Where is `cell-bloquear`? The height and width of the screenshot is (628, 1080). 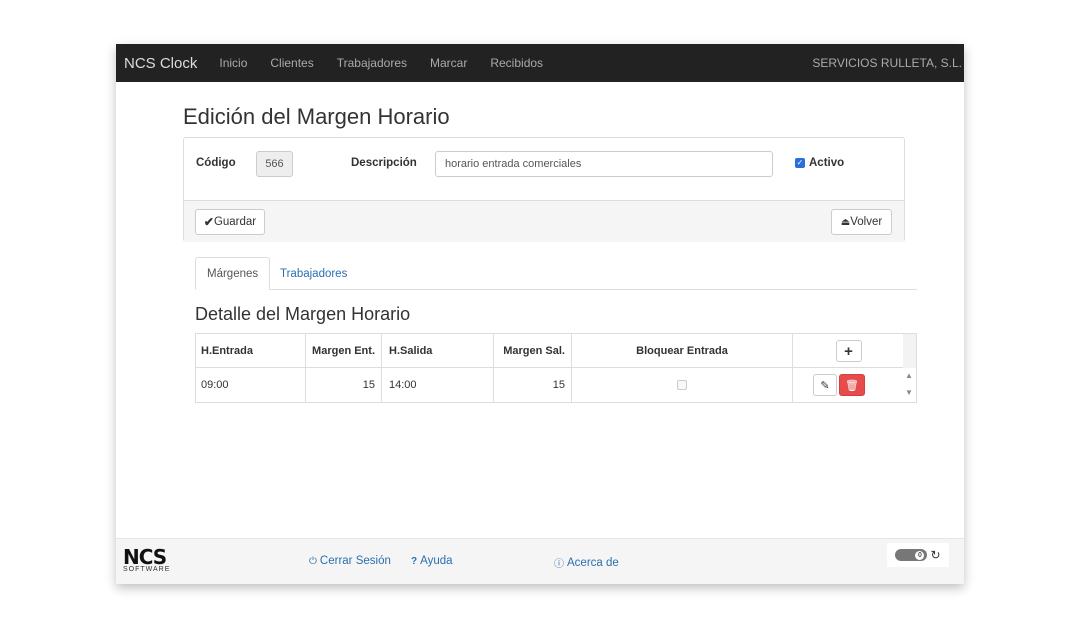 cell-bloquear is located at coordinates (682, 385).